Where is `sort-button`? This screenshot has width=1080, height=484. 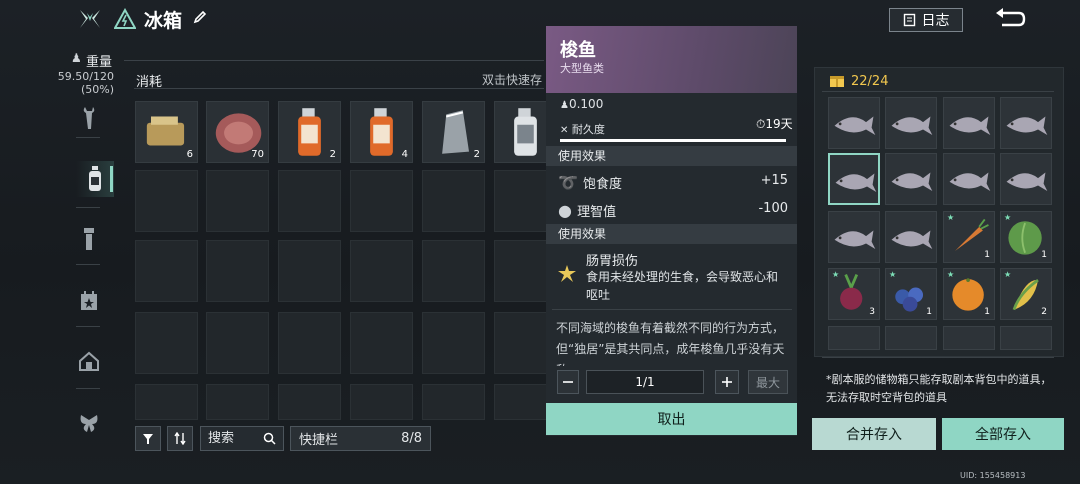
sort-button is located at coordinates (180, 438).